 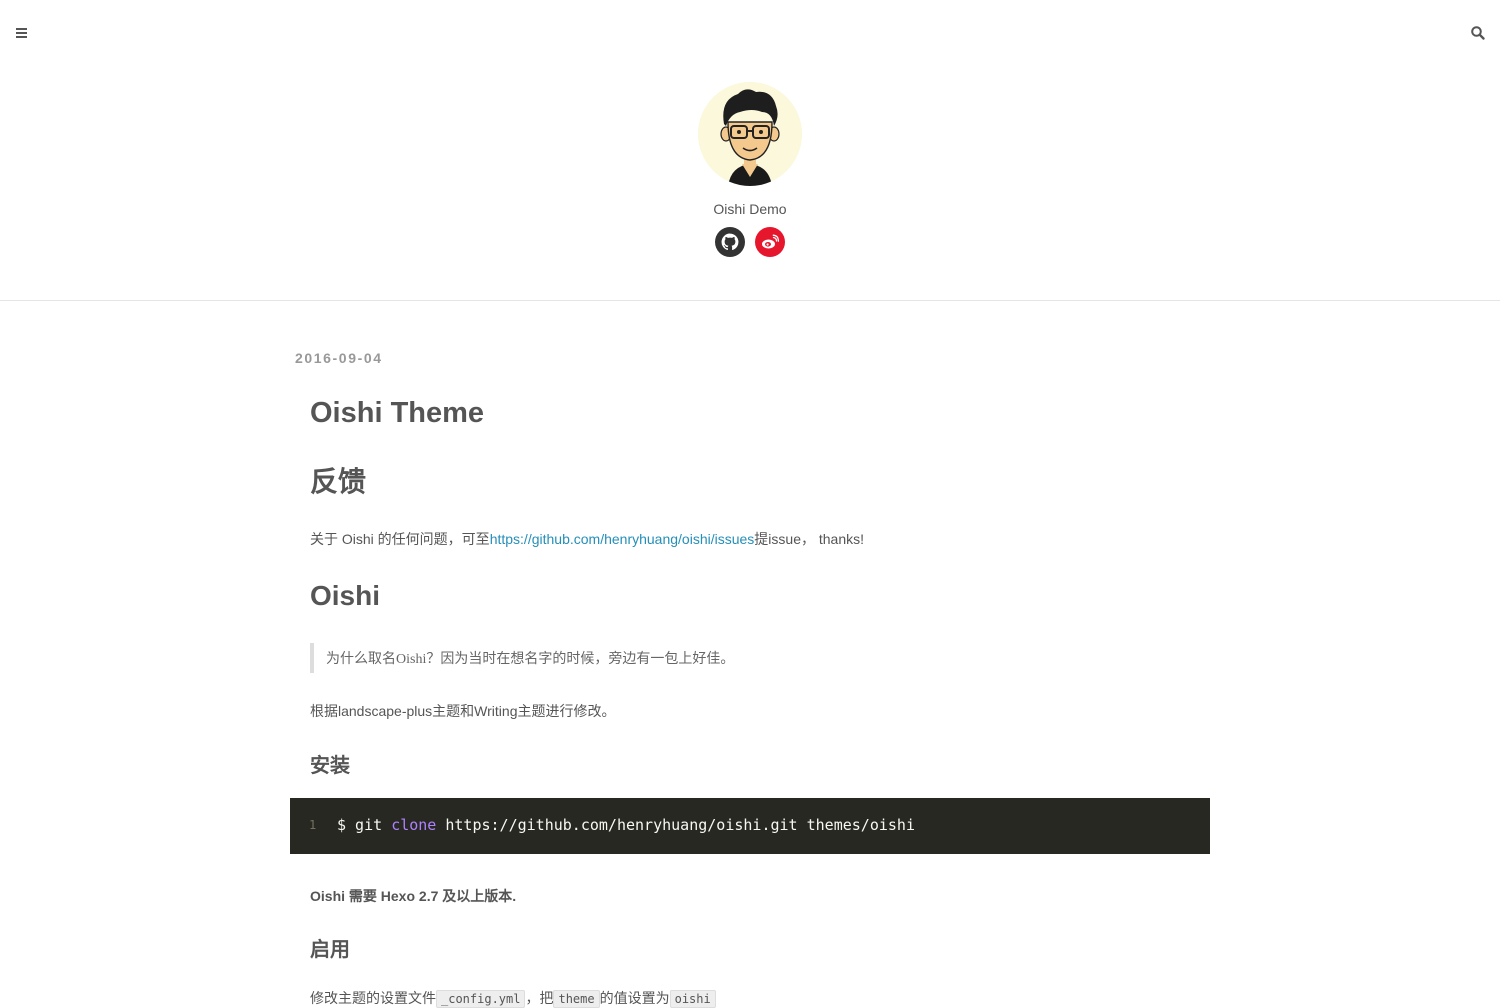 What do you see at coordinates (750, 209) in the screenshot?
I see `site-name: Oishi Demo` at bounding box center [750, 209].